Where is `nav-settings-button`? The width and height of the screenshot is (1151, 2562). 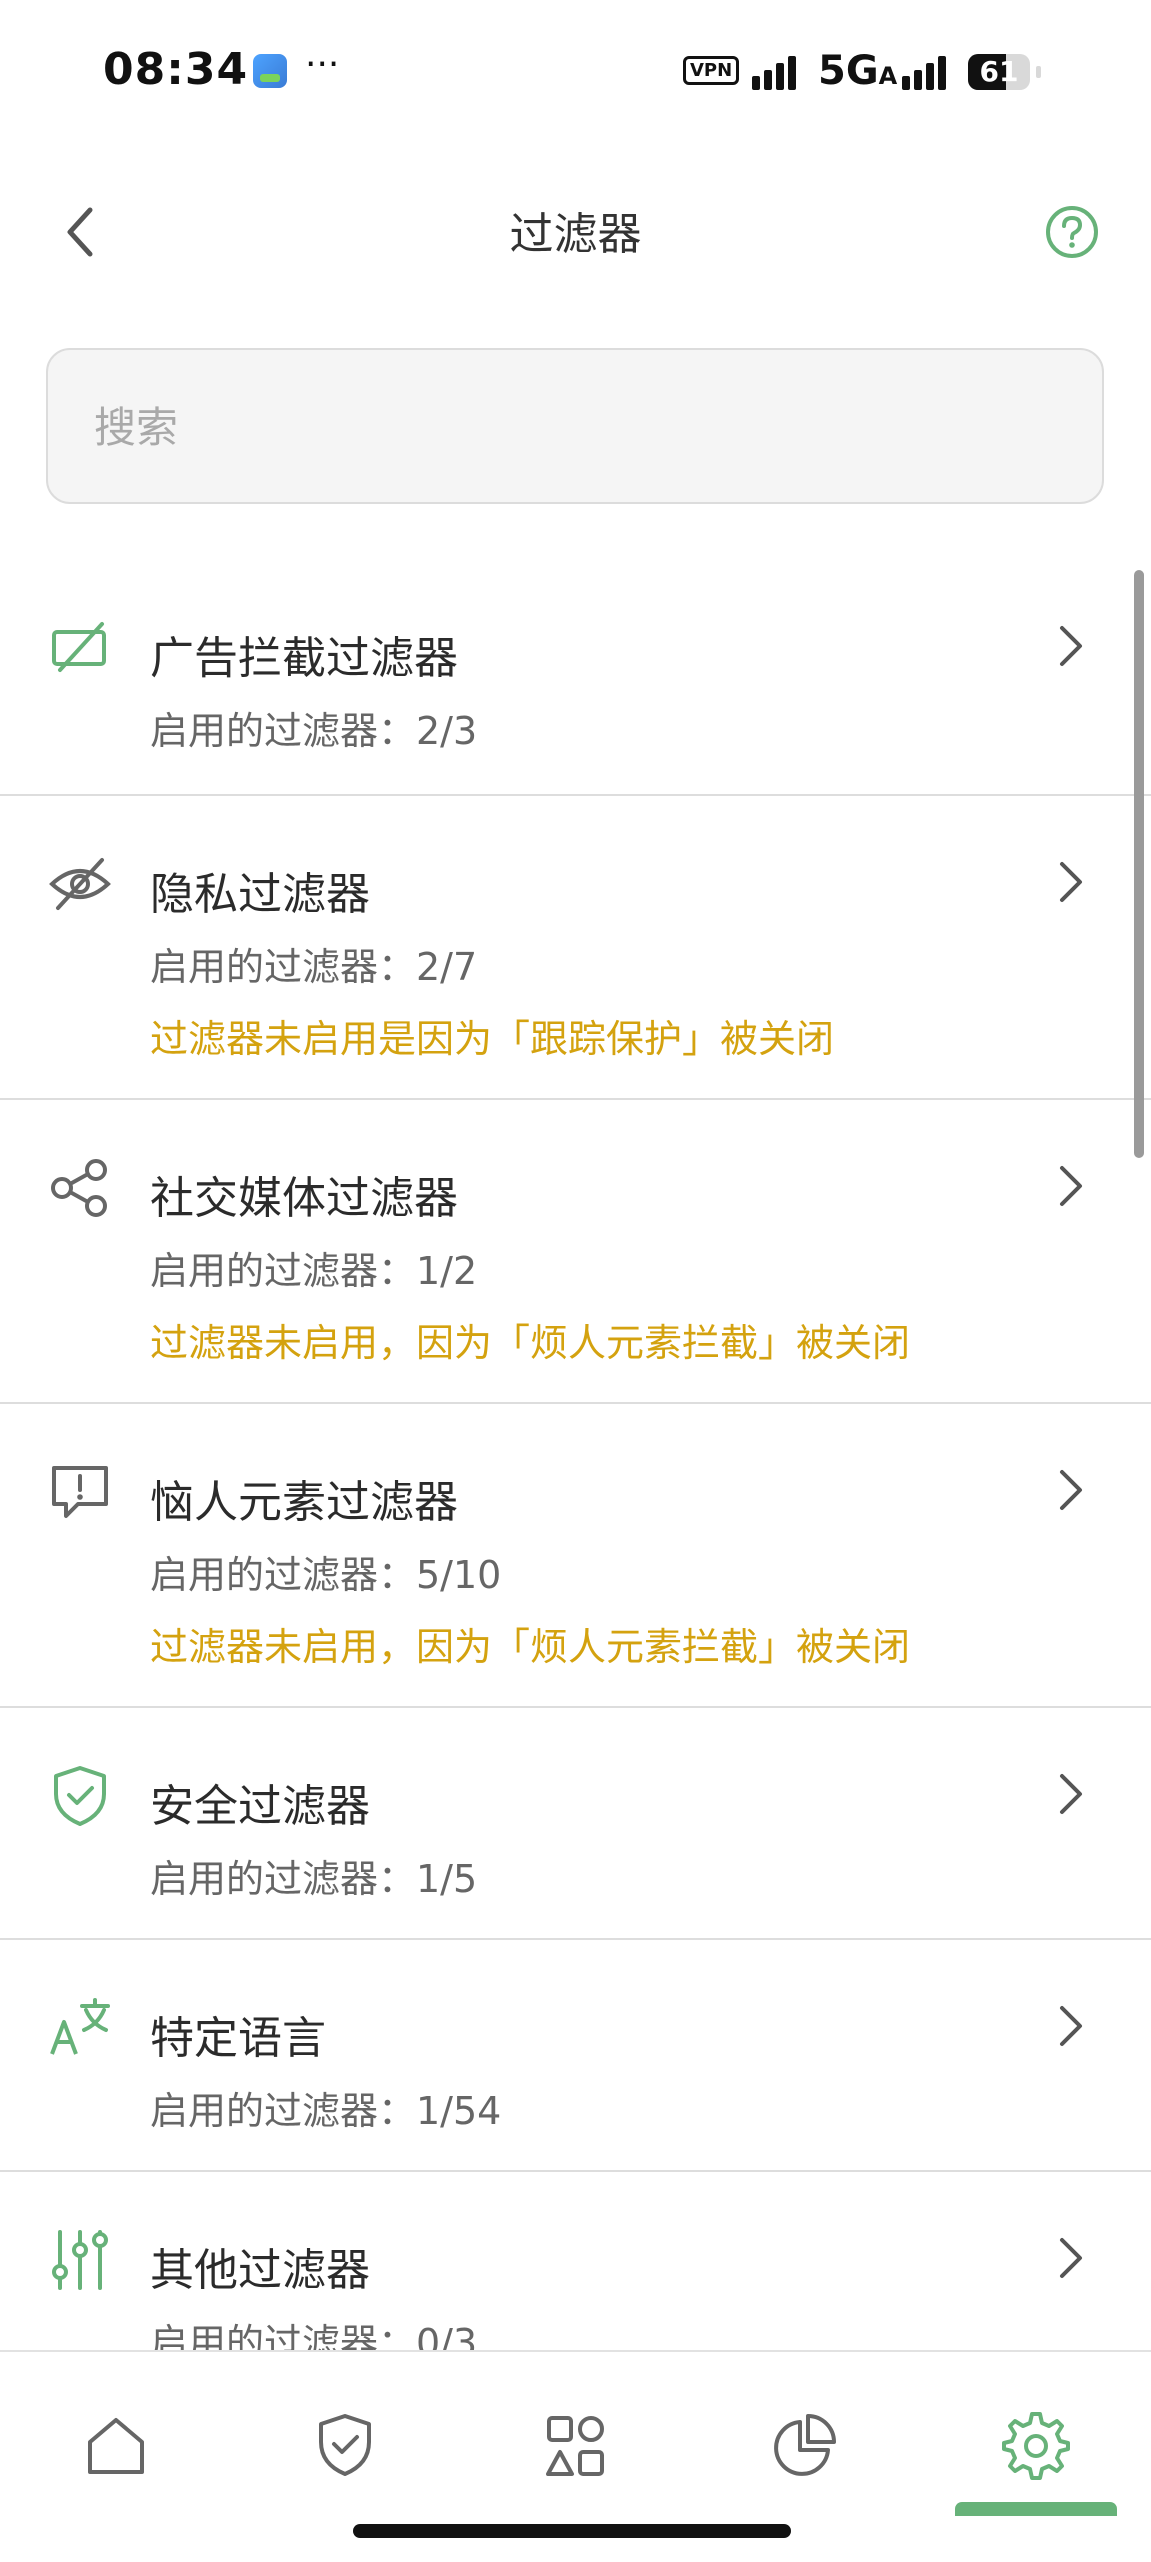 nav-settings-button is located at coordinates (1036, 2446).